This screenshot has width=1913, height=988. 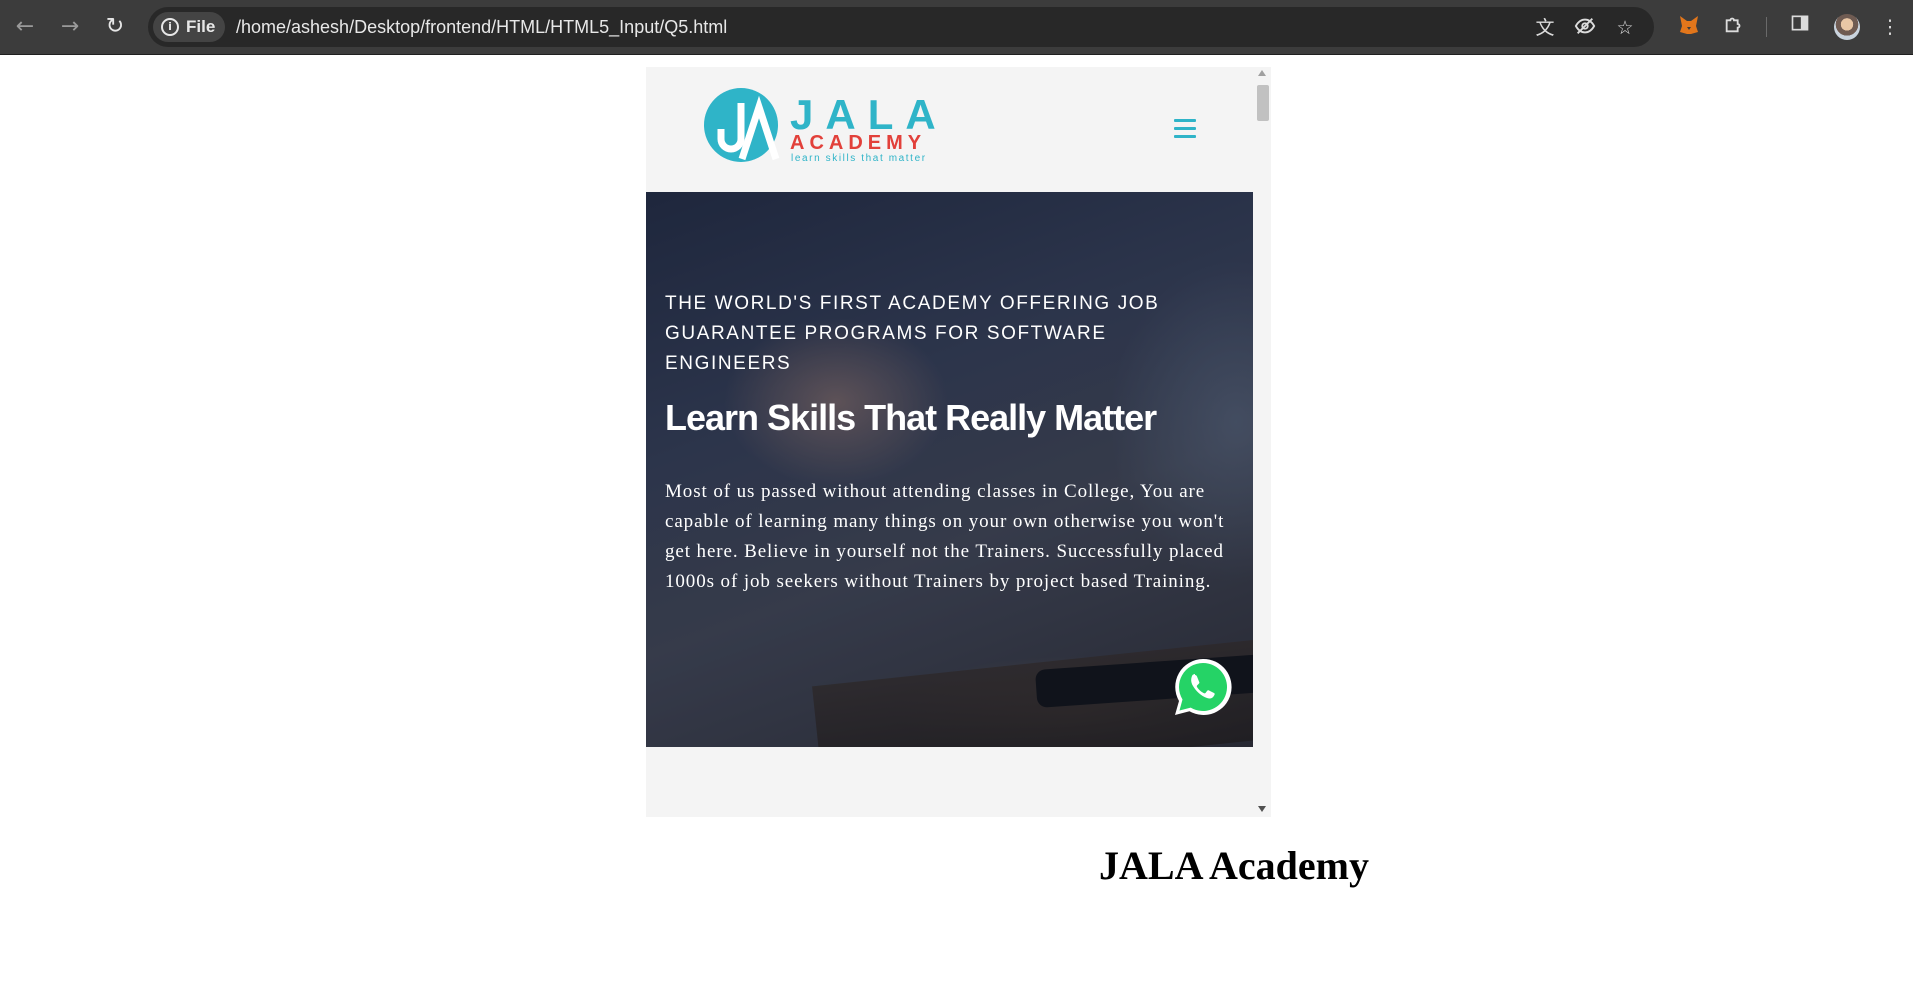 What do you see at coordinates (1585, 28) in the screenshot?
I see `eye-off-icon` at bounding box center [1585, 28].